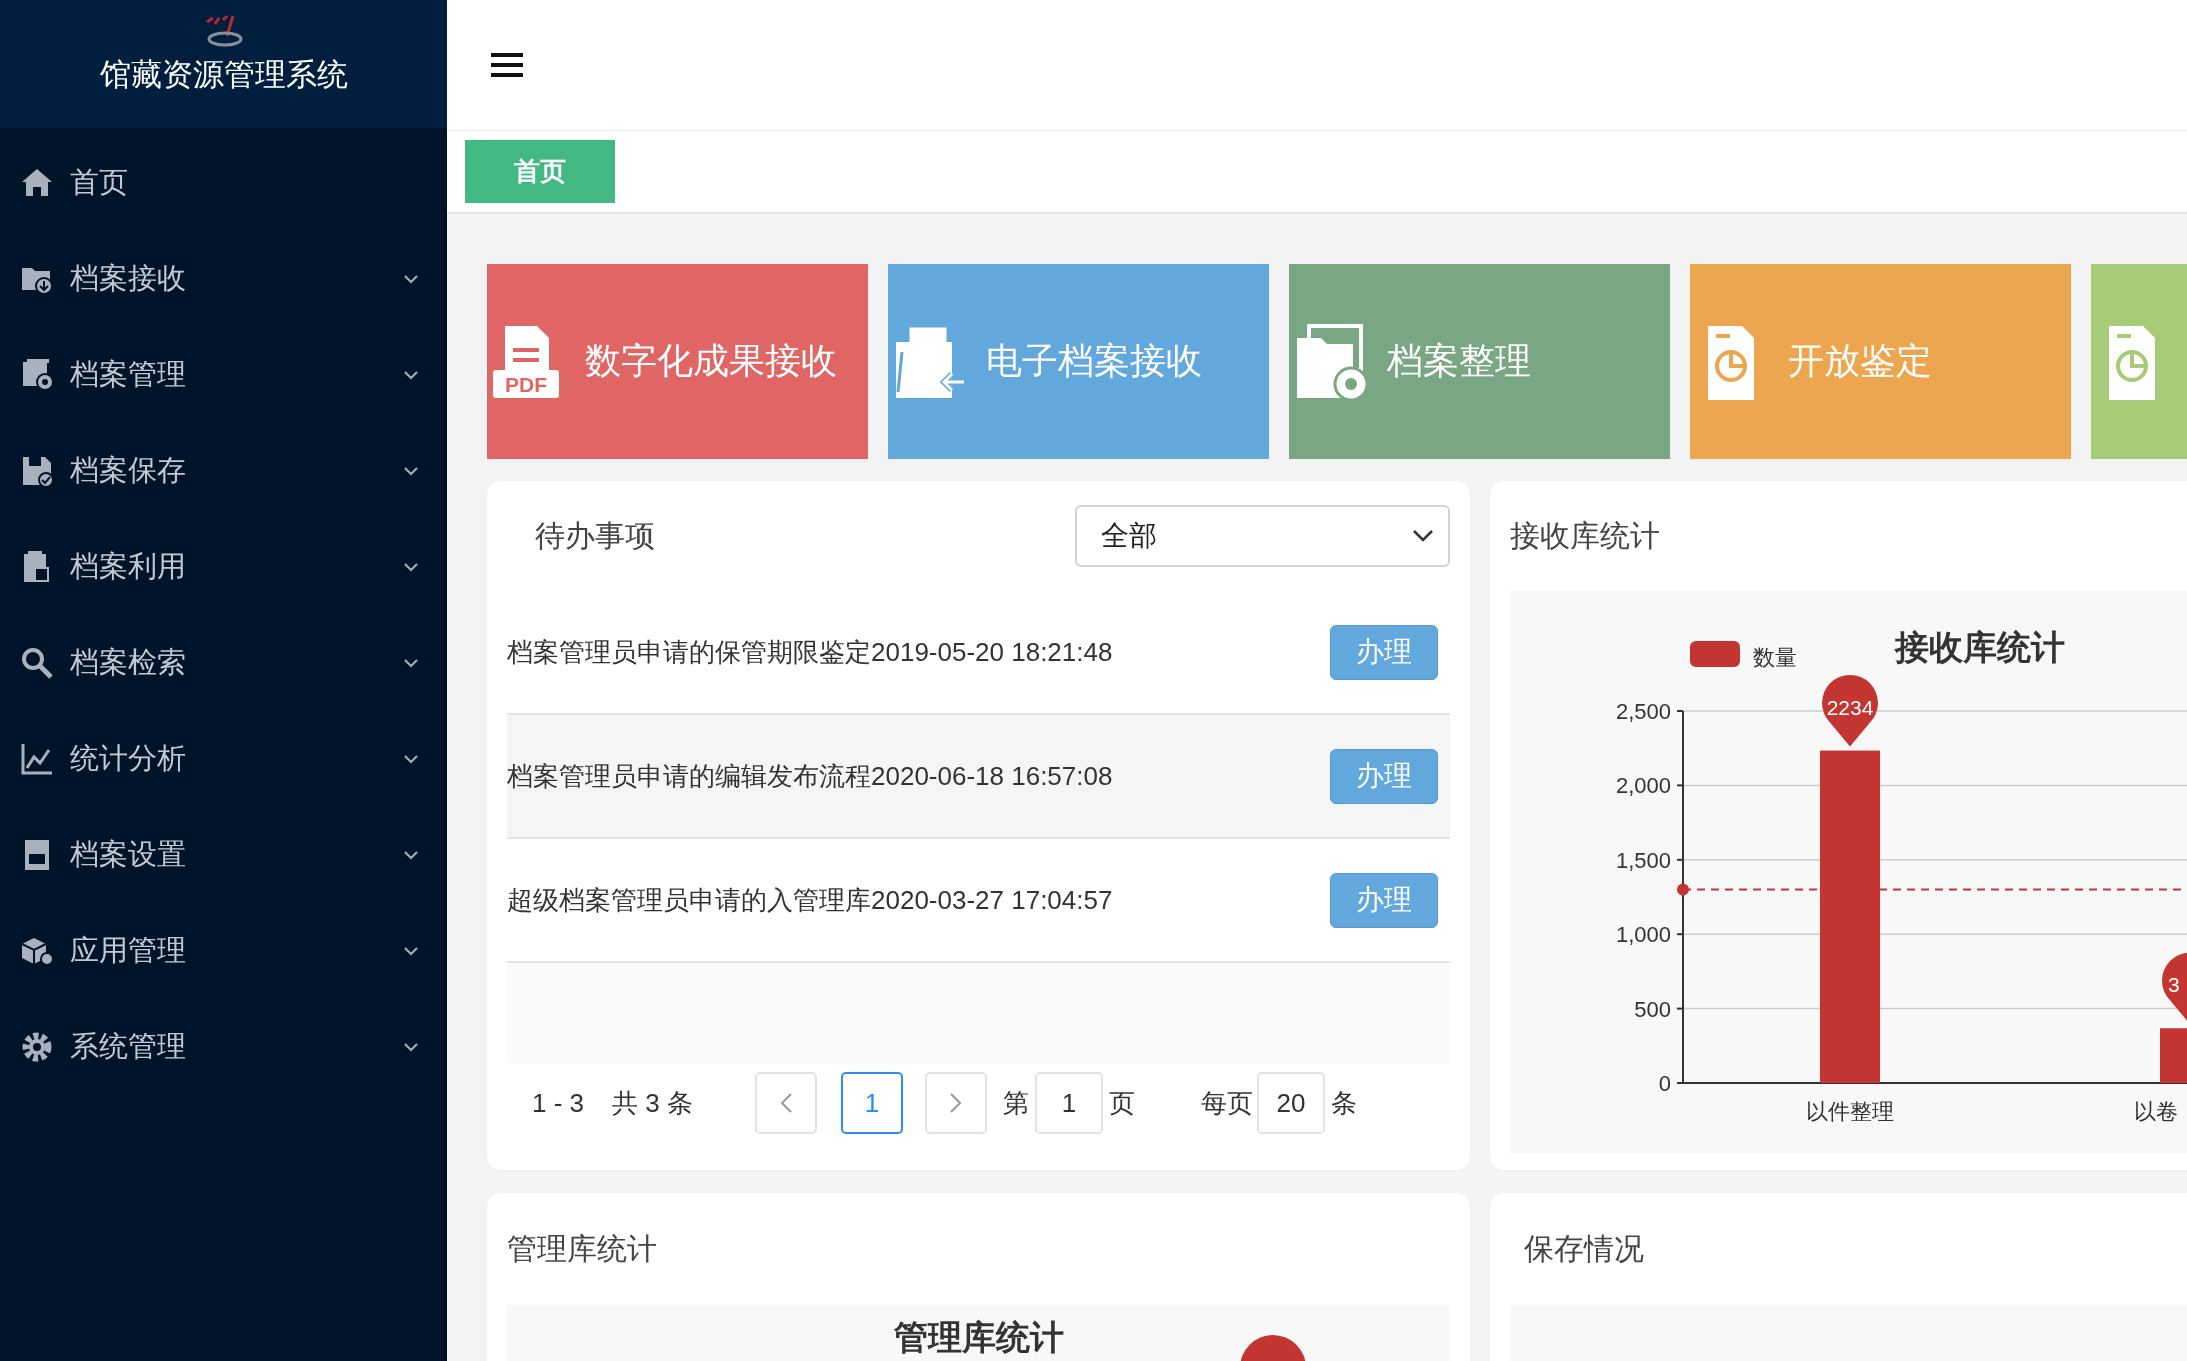 This screenshot has height=1361, width=2187. I want to click on sidebar-item: 档案利用, so click(223, 567).